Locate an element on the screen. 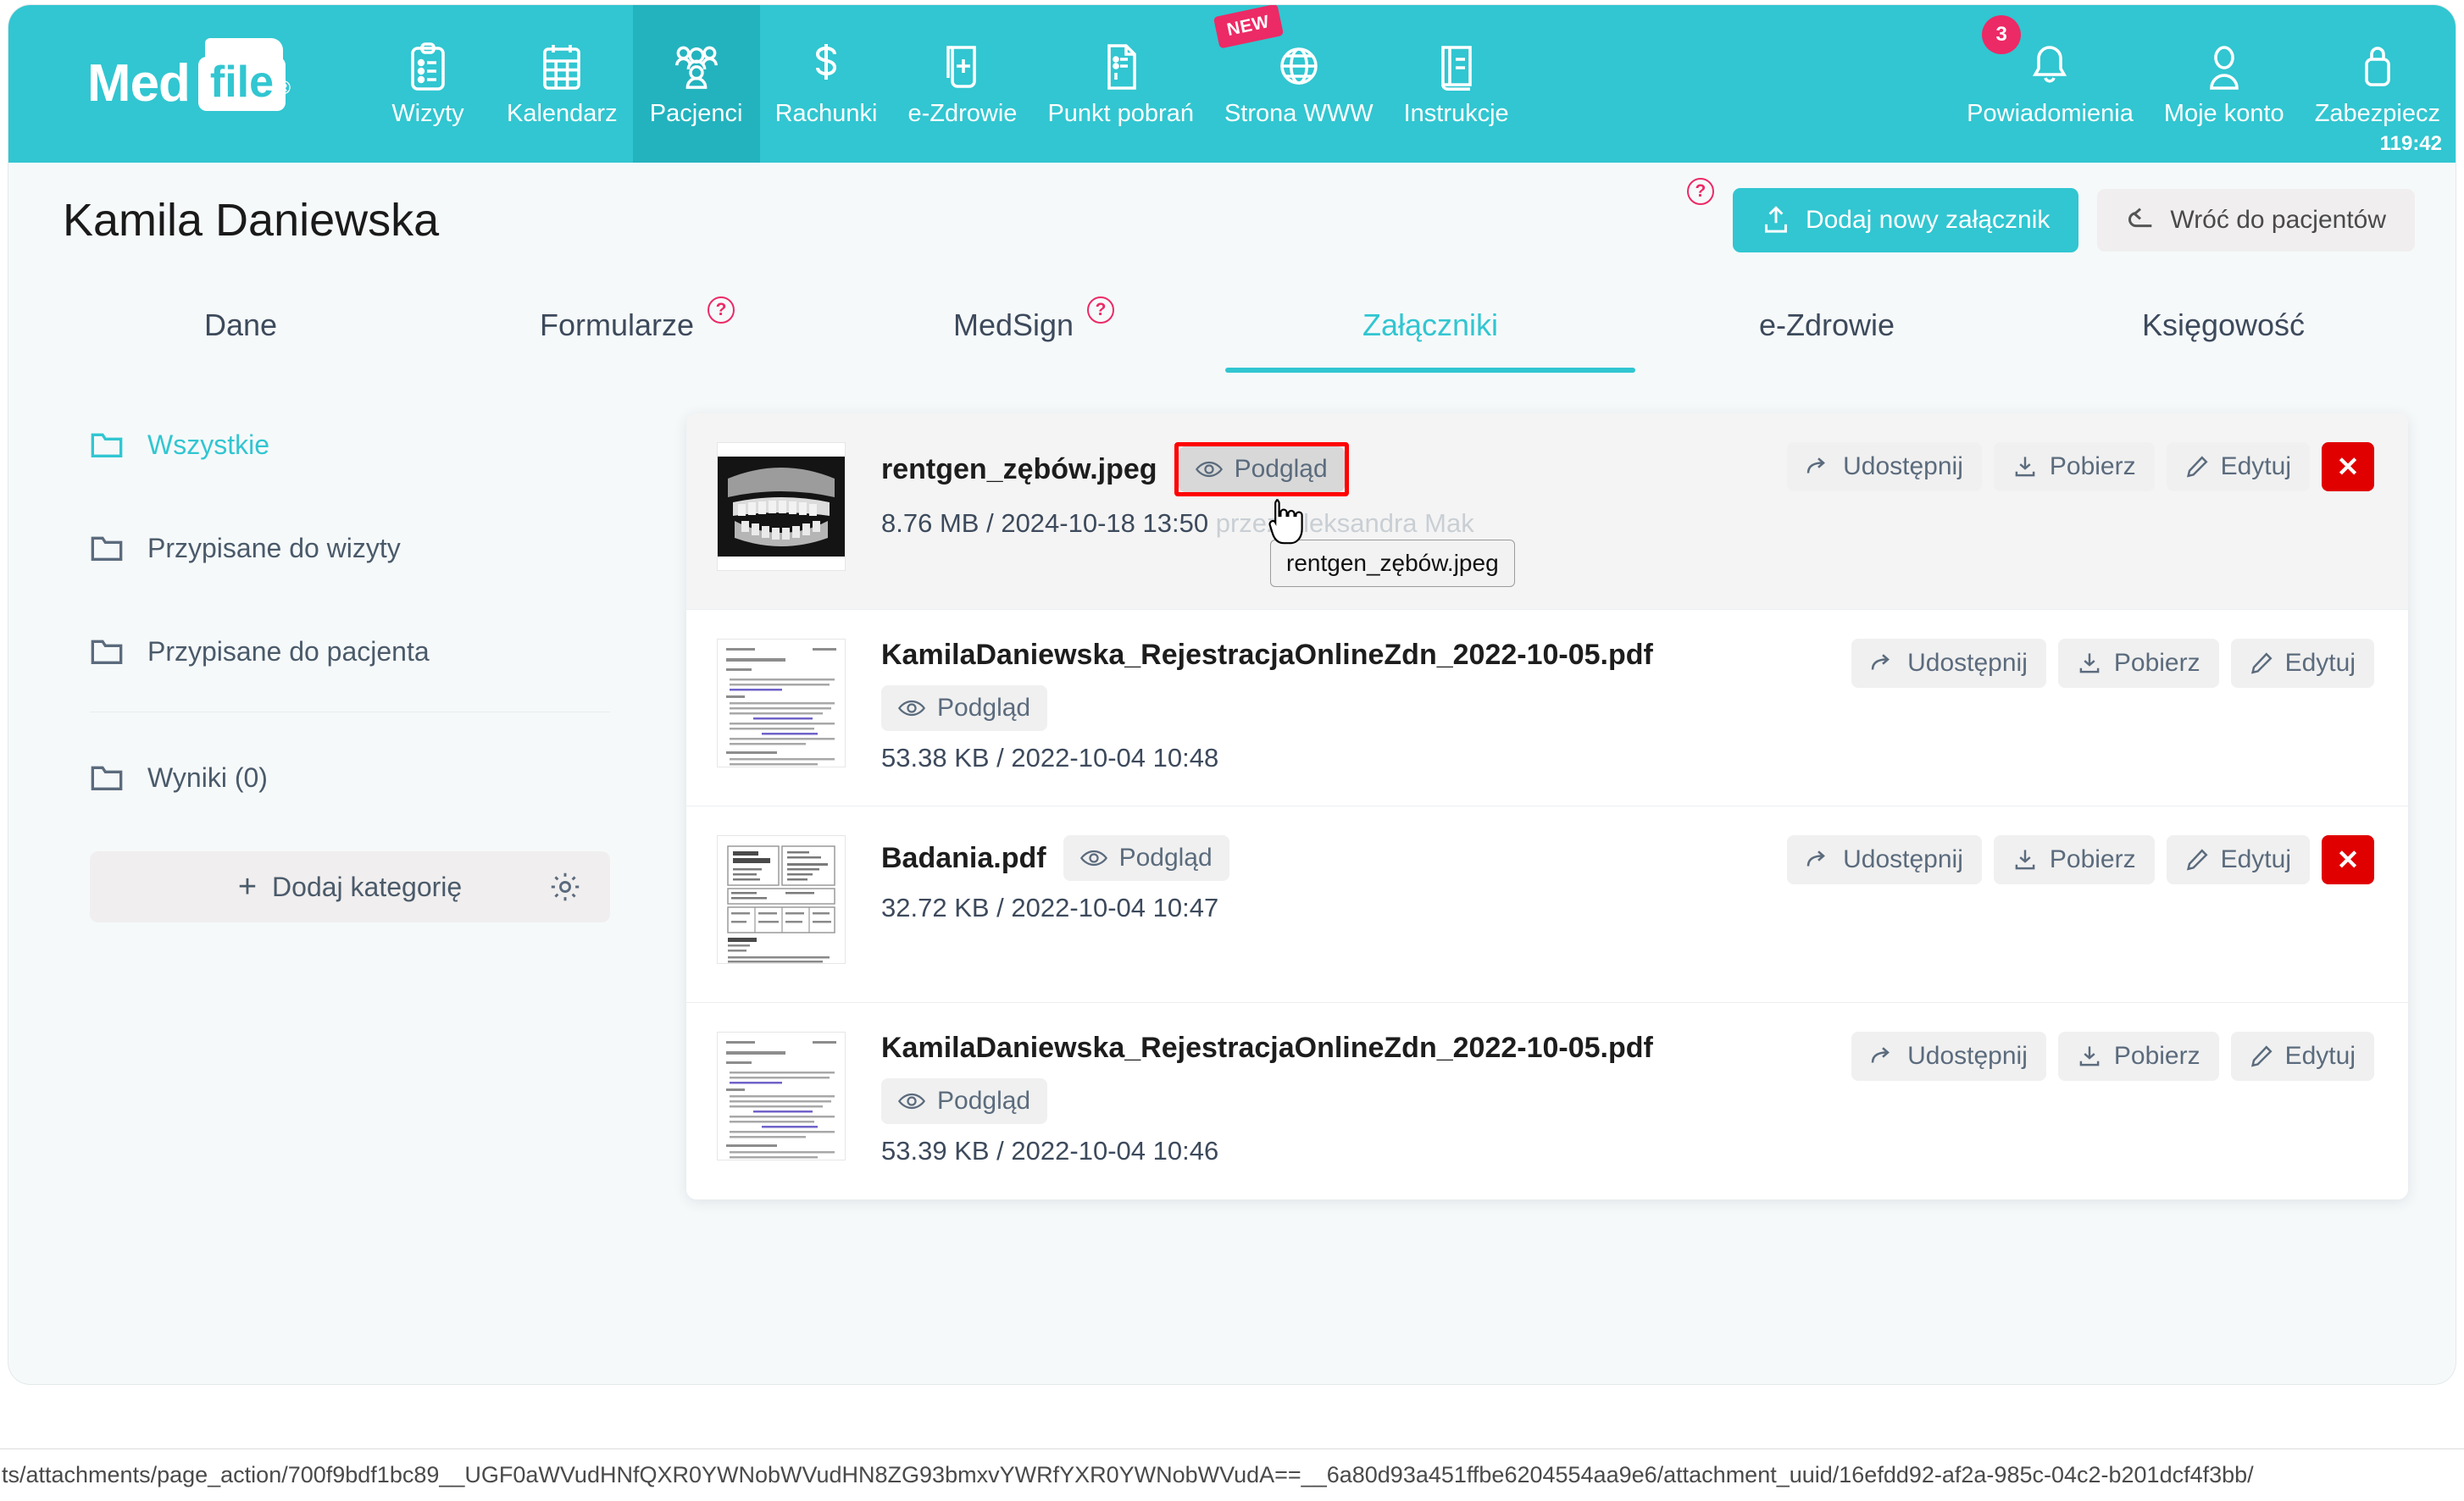  attachment-uploaded-by: przez Aleksandra Mak is located at coordinates (1344, 523).